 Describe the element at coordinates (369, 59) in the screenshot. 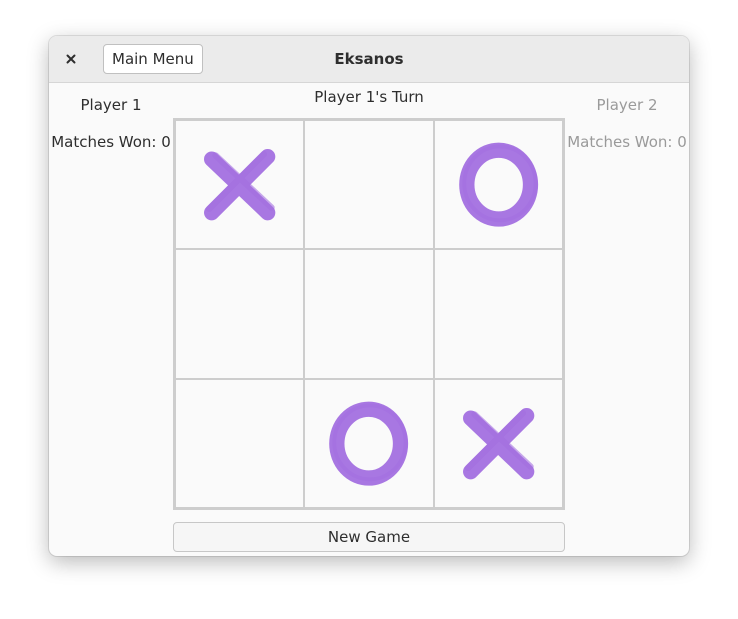

I see `titlebar: Main Menu Eksanos` at that location.